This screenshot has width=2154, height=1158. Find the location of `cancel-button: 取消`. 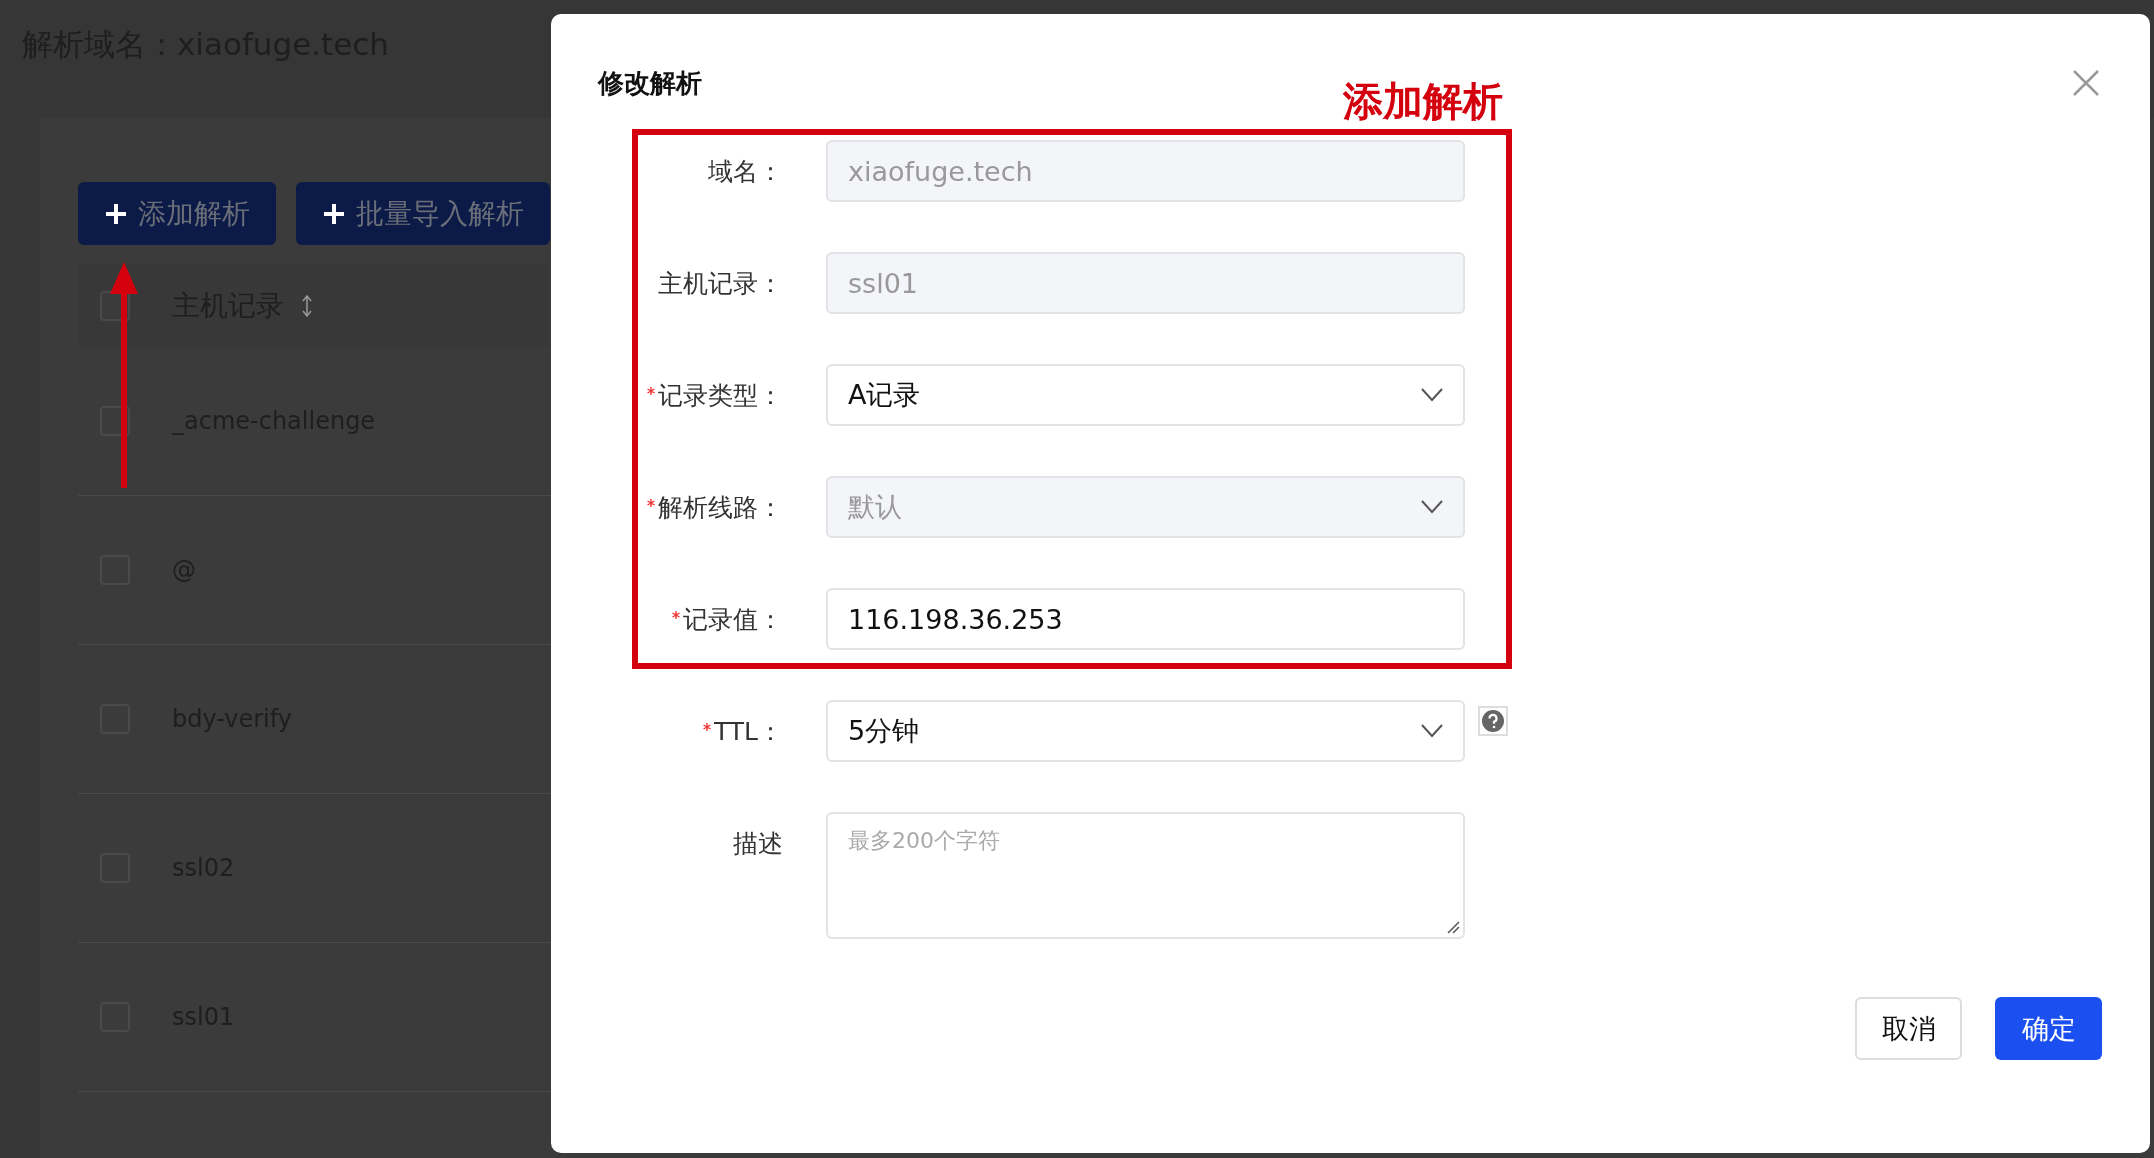

cancel-button: 取消 is located at coordinates (1908, 1028).